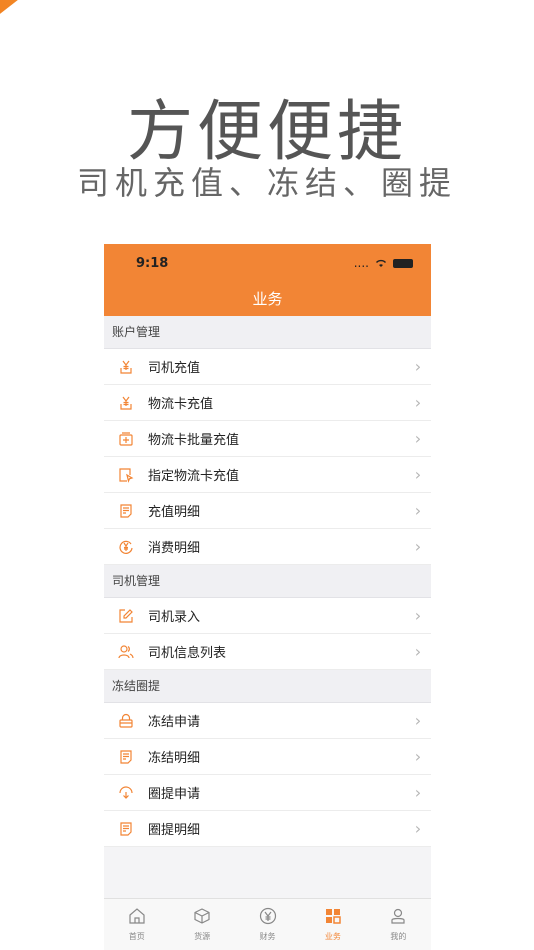 This screenshot has width=534, height=950. What do you see at coordinates (174, 794) in the screenshot?
I see `menu-row-label: 圈提申请` at bounding box center [174, 794].